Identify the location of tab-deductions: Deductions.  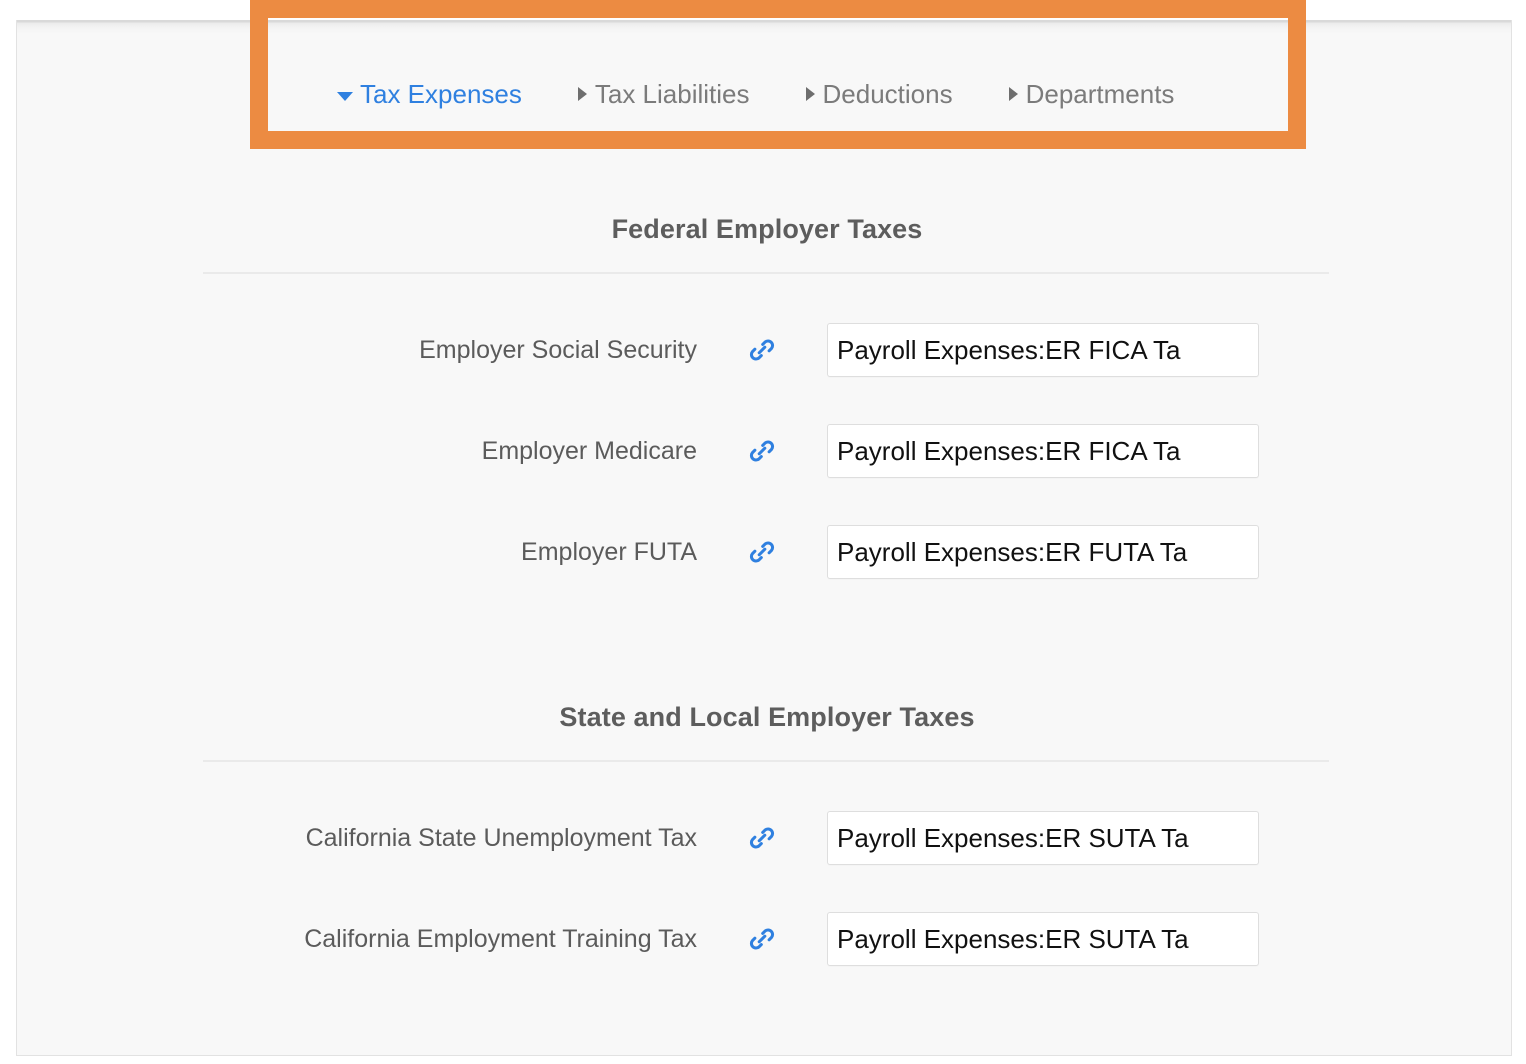
(879, 94).